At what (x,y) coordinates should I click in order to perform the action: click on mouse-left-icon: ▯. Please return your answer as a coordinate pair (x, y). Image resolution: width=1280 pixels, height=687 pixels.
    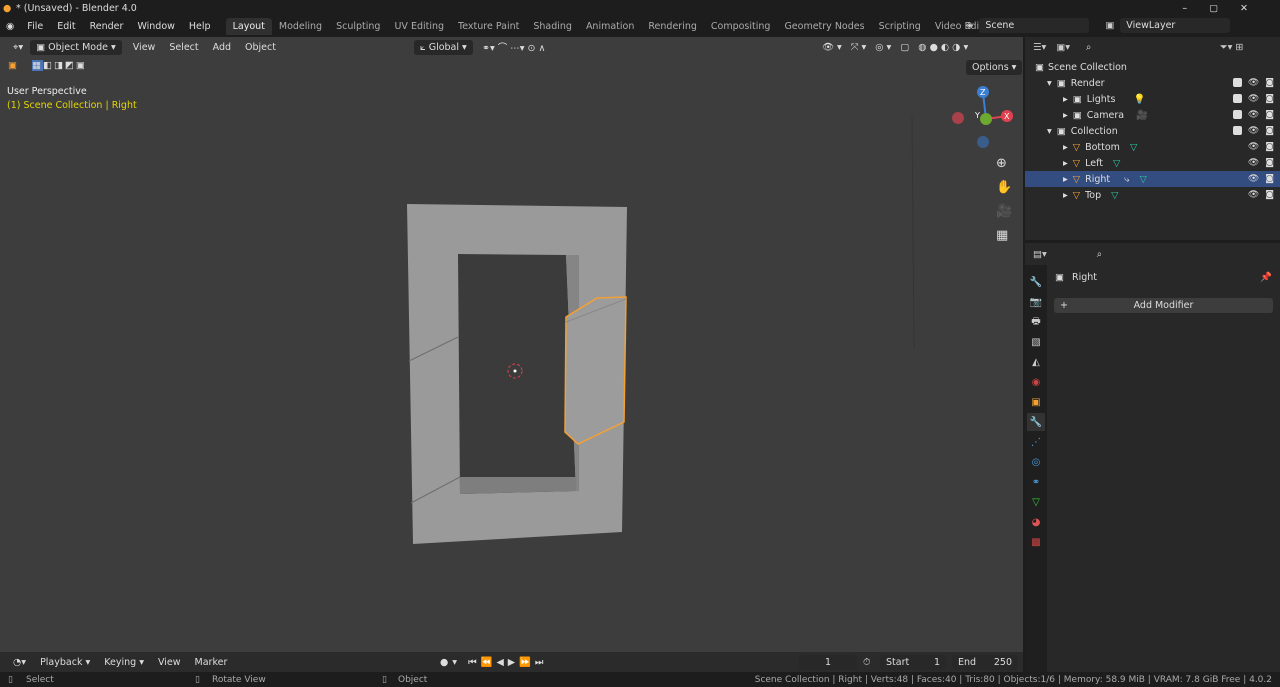
    Looking at the image, I should click on (10, 679).